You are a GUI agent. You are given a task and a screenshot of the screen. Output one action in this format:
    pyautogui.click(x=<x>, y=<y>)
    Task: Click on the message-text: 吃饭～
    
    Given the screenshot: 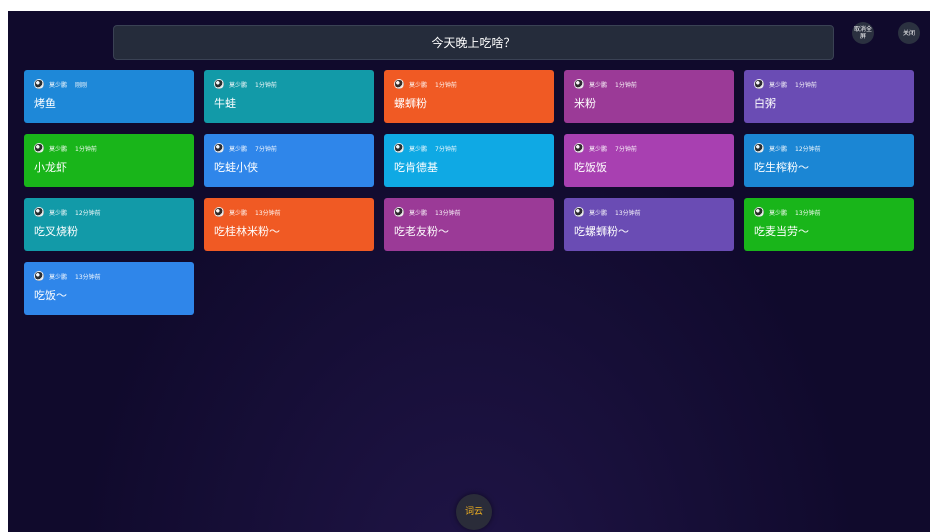 What is the action you would take?
    pyautogui.click(x=50, y=295)
    